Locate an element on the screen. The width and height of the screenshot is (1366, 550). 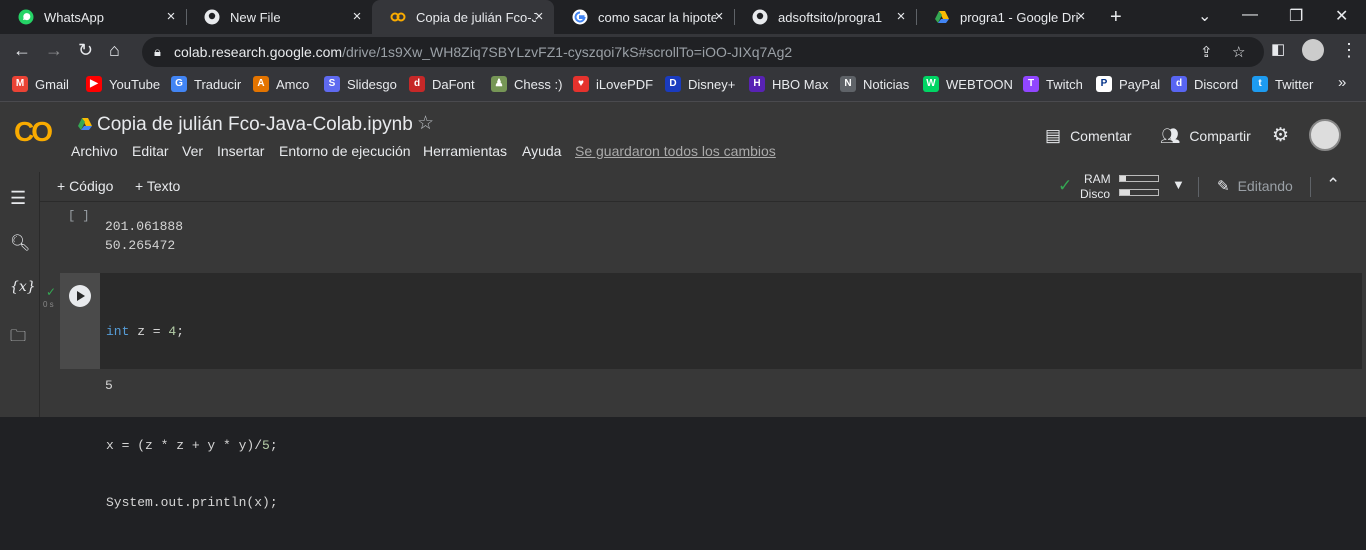
notebook-title: Copia de julián Fco-Java-Colab.ipynb is located at coordinates (255, 125).